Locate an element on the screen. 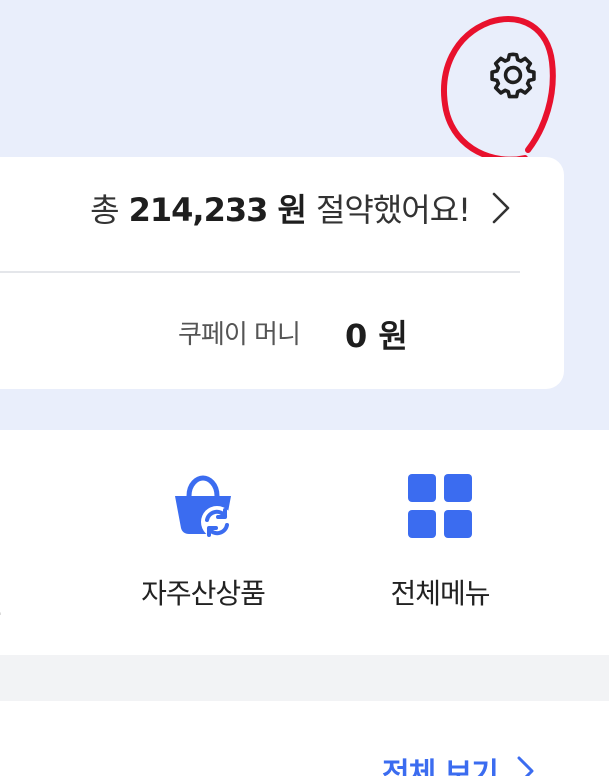 This screenshot has width=609, height=776. shopping-bag-refresh-icon is located at coordinates (203, 506).